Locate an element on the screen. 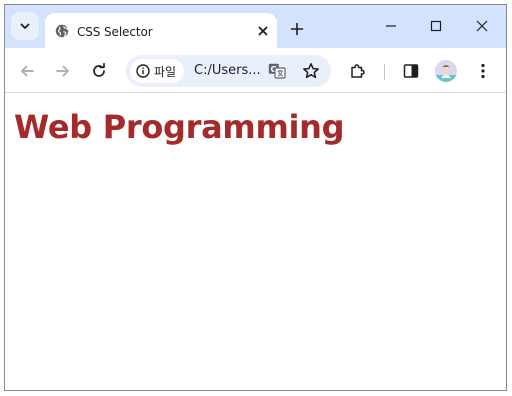 The height and width of the screenshot is (396, 512). reload-icon is located at coordinates (99, 70).